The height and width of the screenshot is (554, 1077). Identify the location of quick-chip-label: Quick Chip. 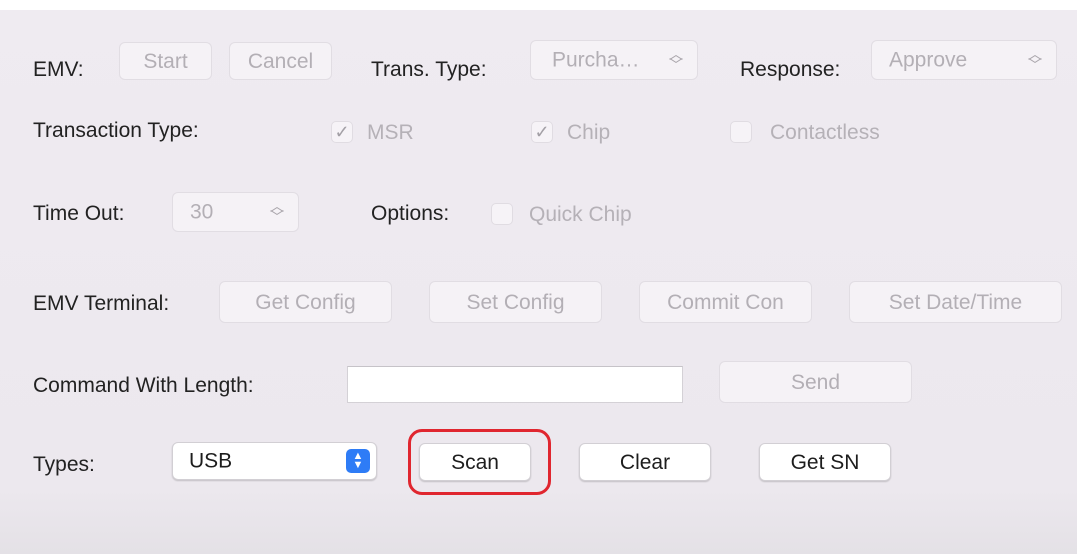
(580, 214).